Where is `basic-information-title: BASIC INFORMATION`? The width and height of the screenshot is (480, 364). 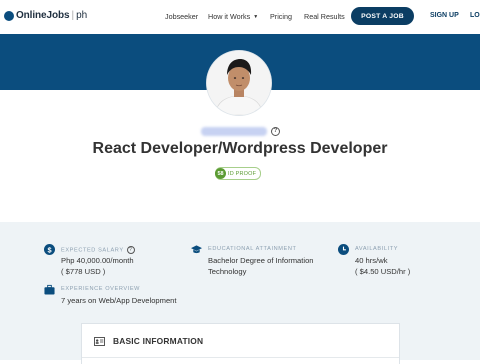
basic-information-title: BASIC INFORMATION is located at coordinates (158, 341).